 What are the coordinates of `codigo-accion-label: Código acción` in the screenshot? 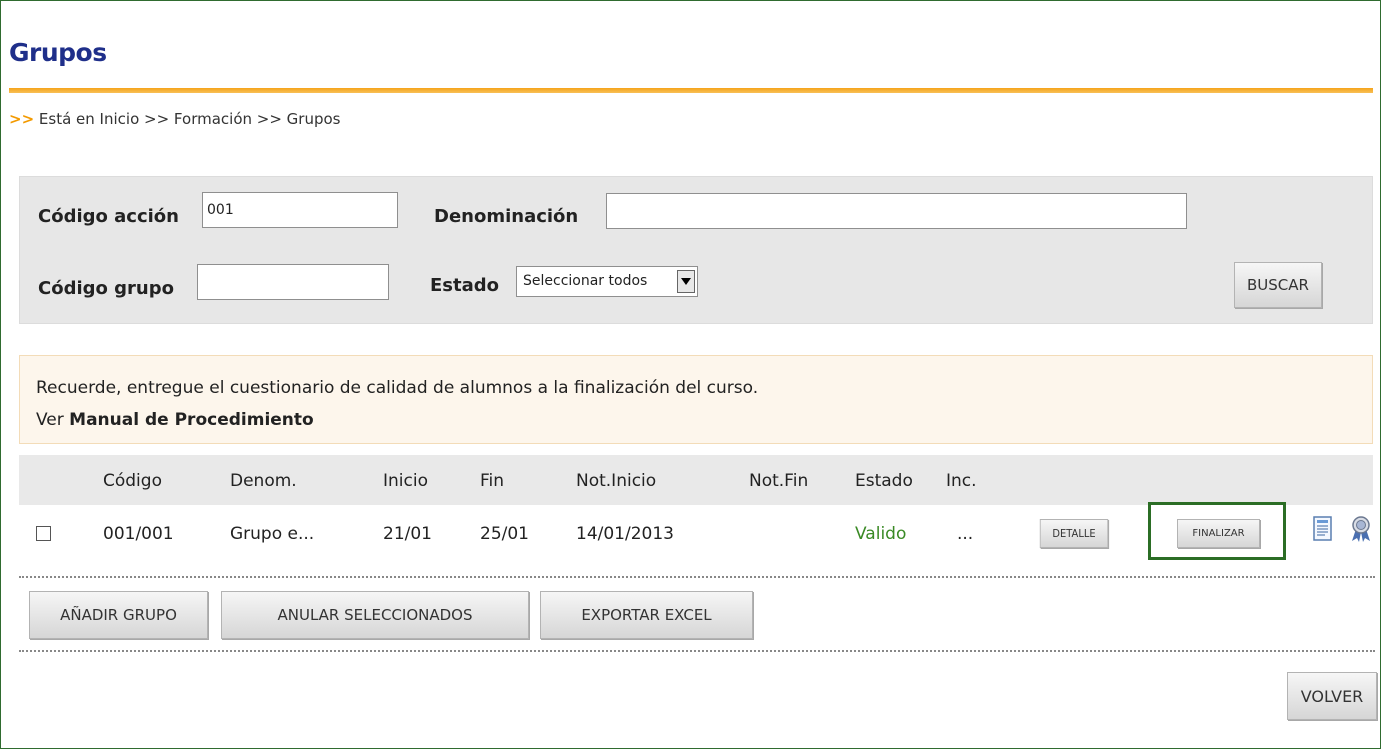 It's located at (108, 216).